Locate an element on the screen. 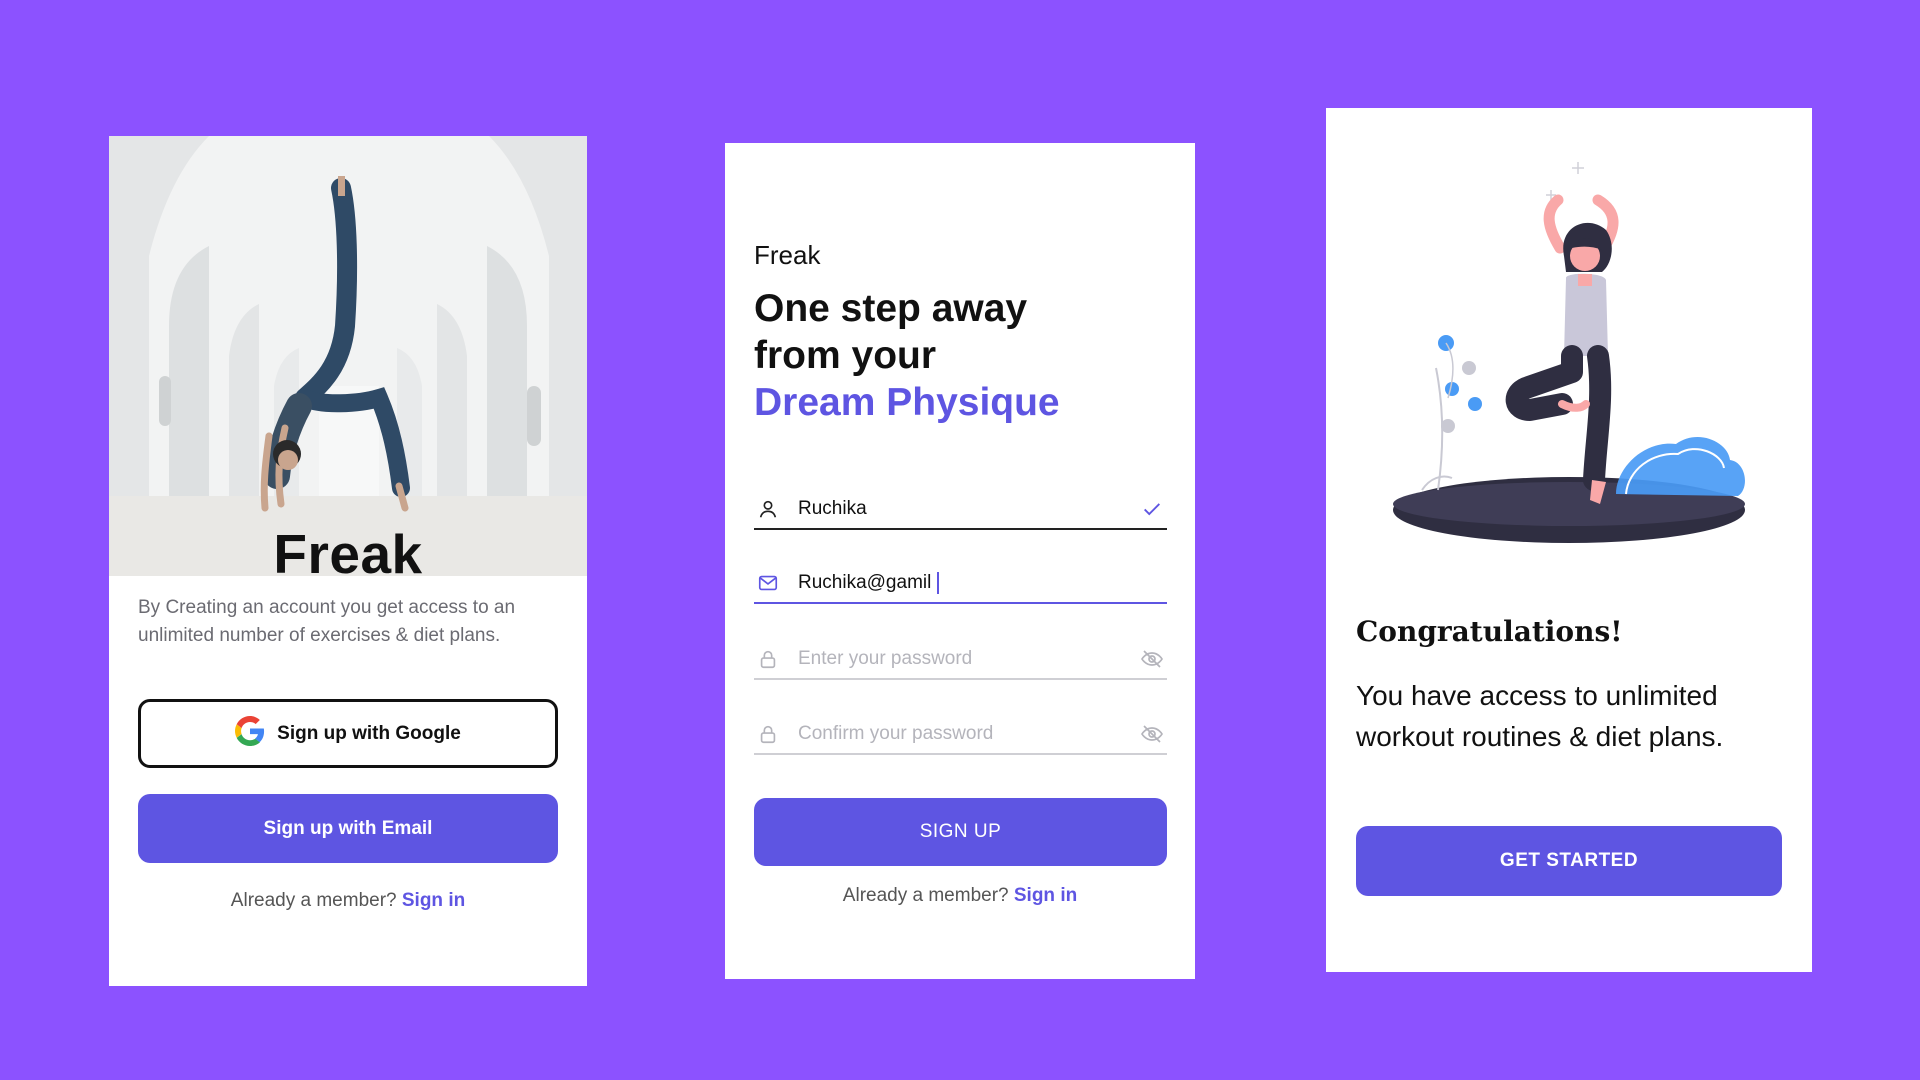  email-field: Ruchika@gamil is located at coordinates (960, 584).